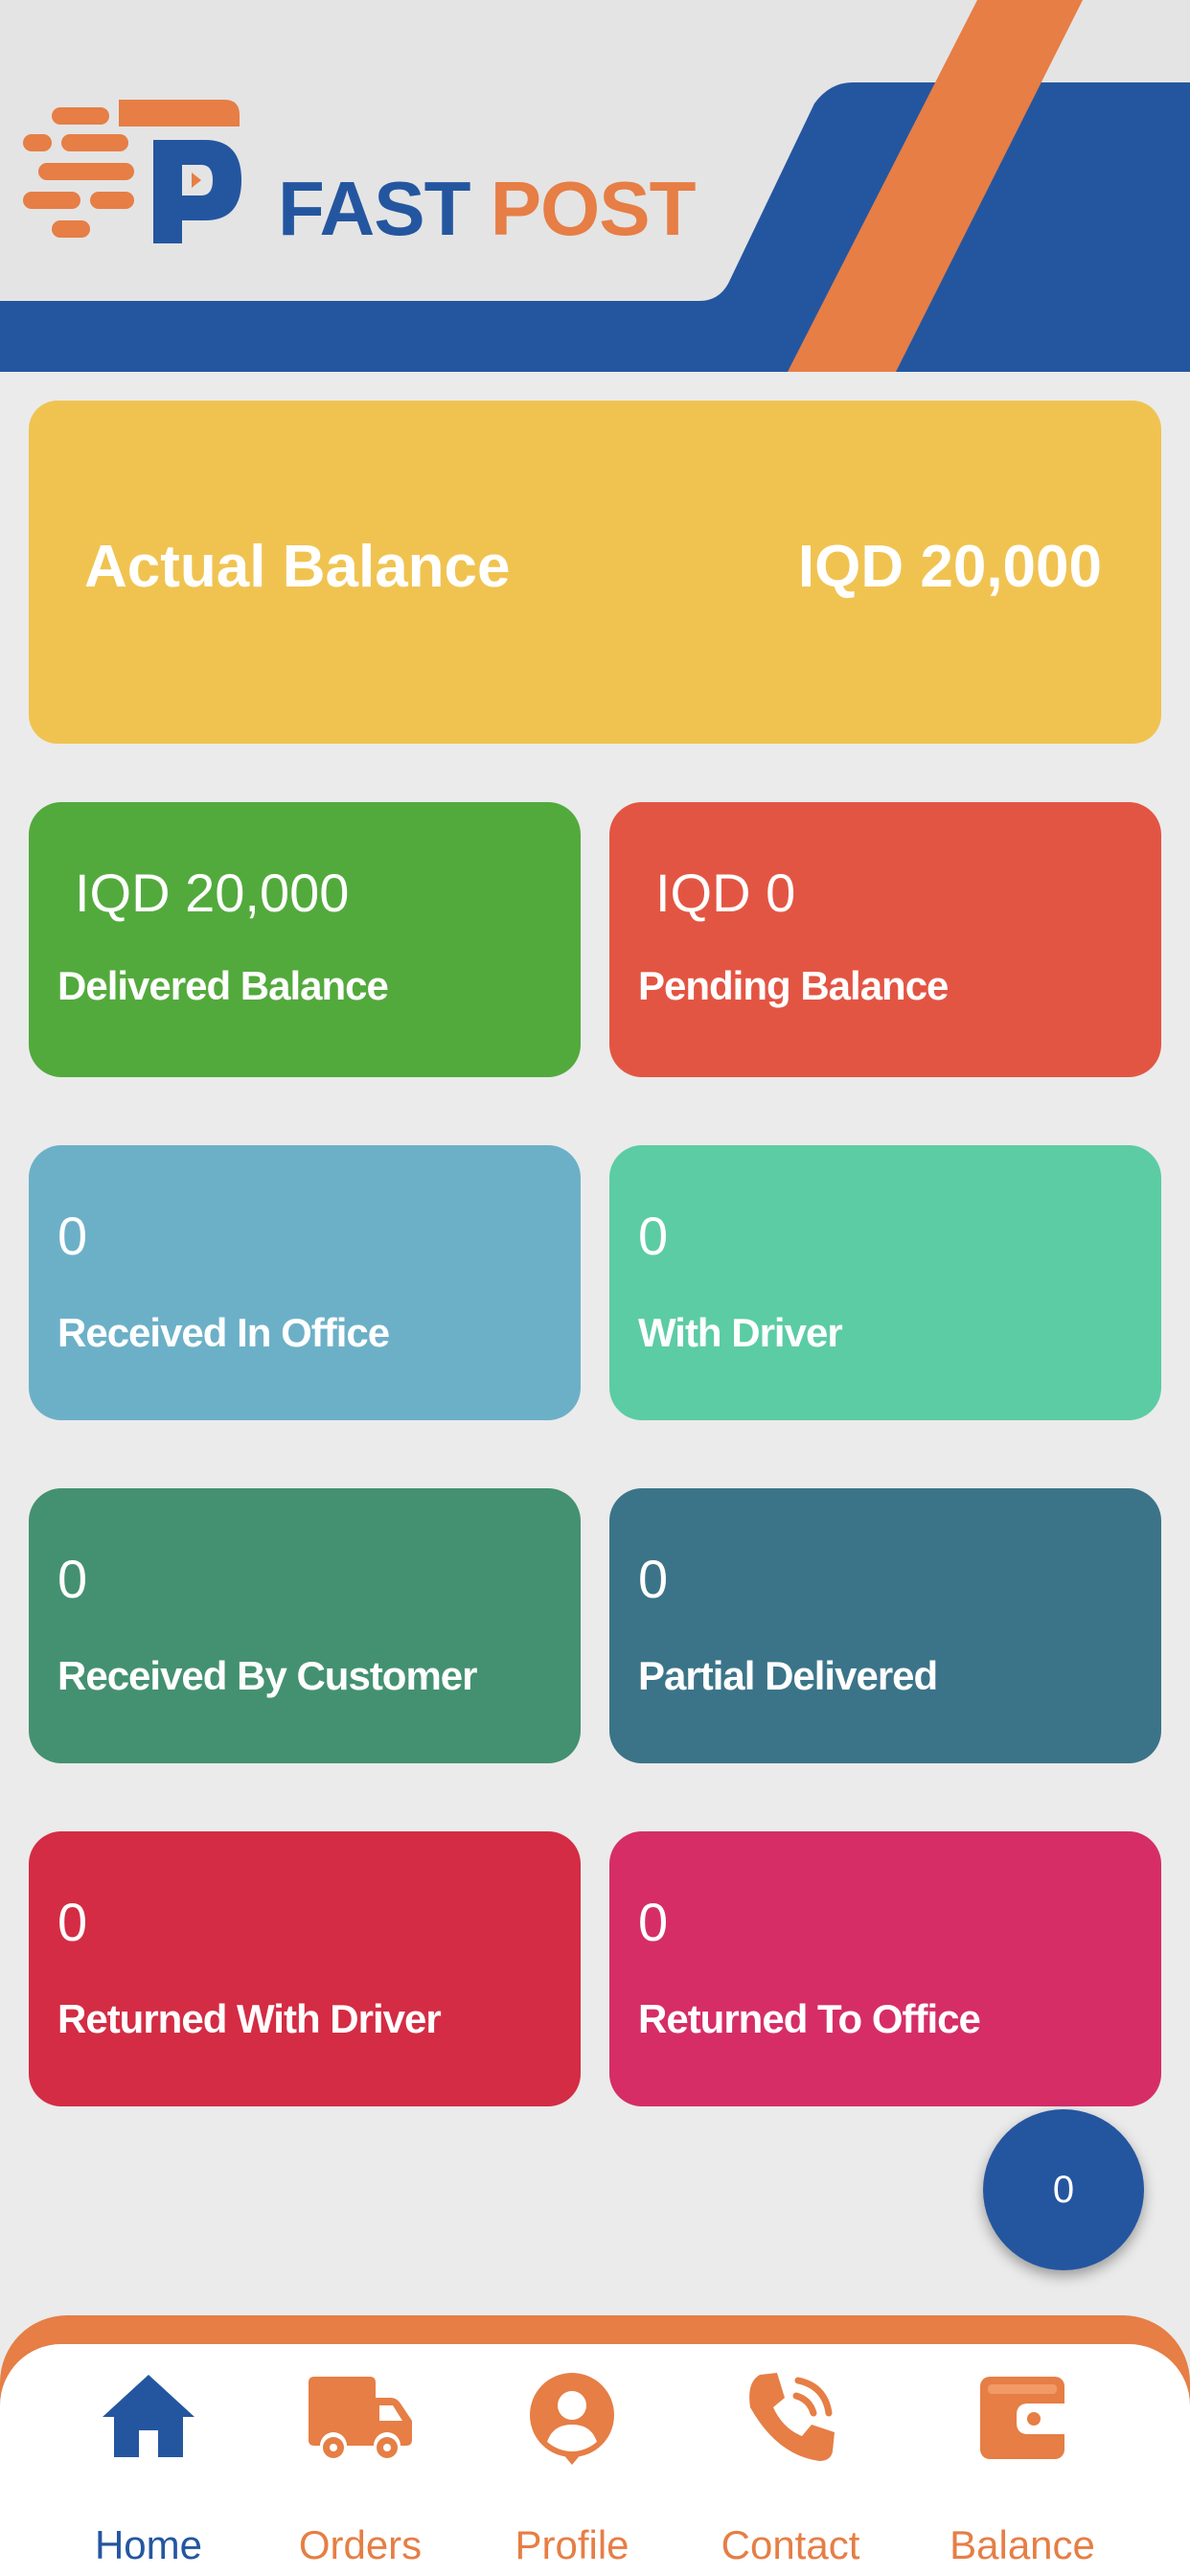  What do you see at coordinates (741, 1332) in the screenshot?
I see `tile-label: With Driver` at bounding box center [741, 1332].